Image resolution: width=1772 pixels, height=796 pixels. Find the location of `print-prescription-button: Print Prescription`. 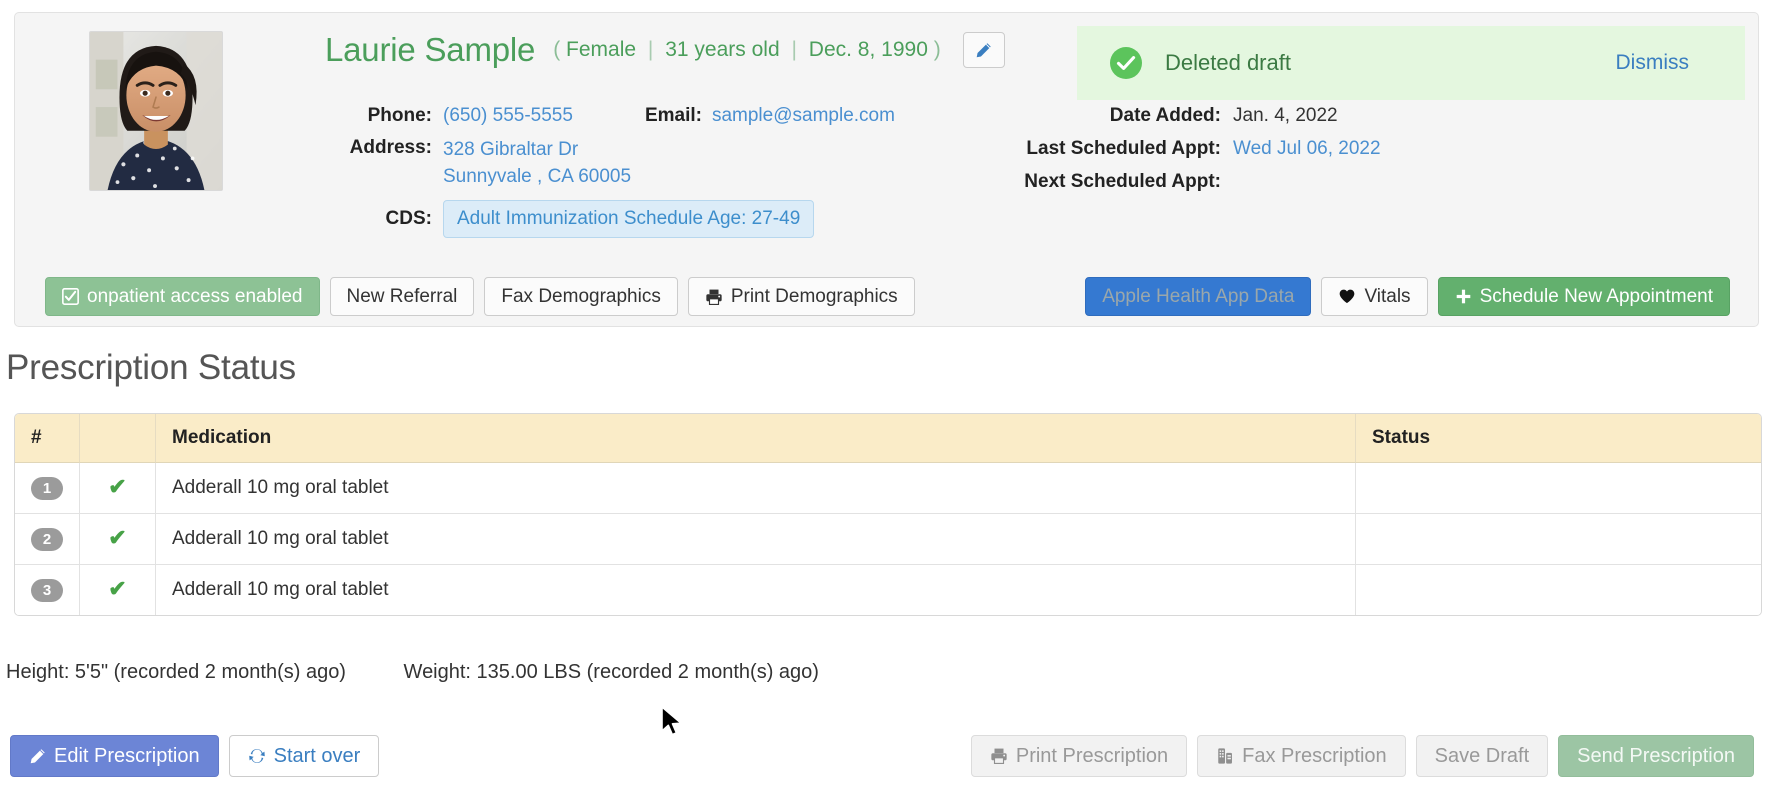

print-prescription-button: Print Prescription is located at coordinates (1079, 756).